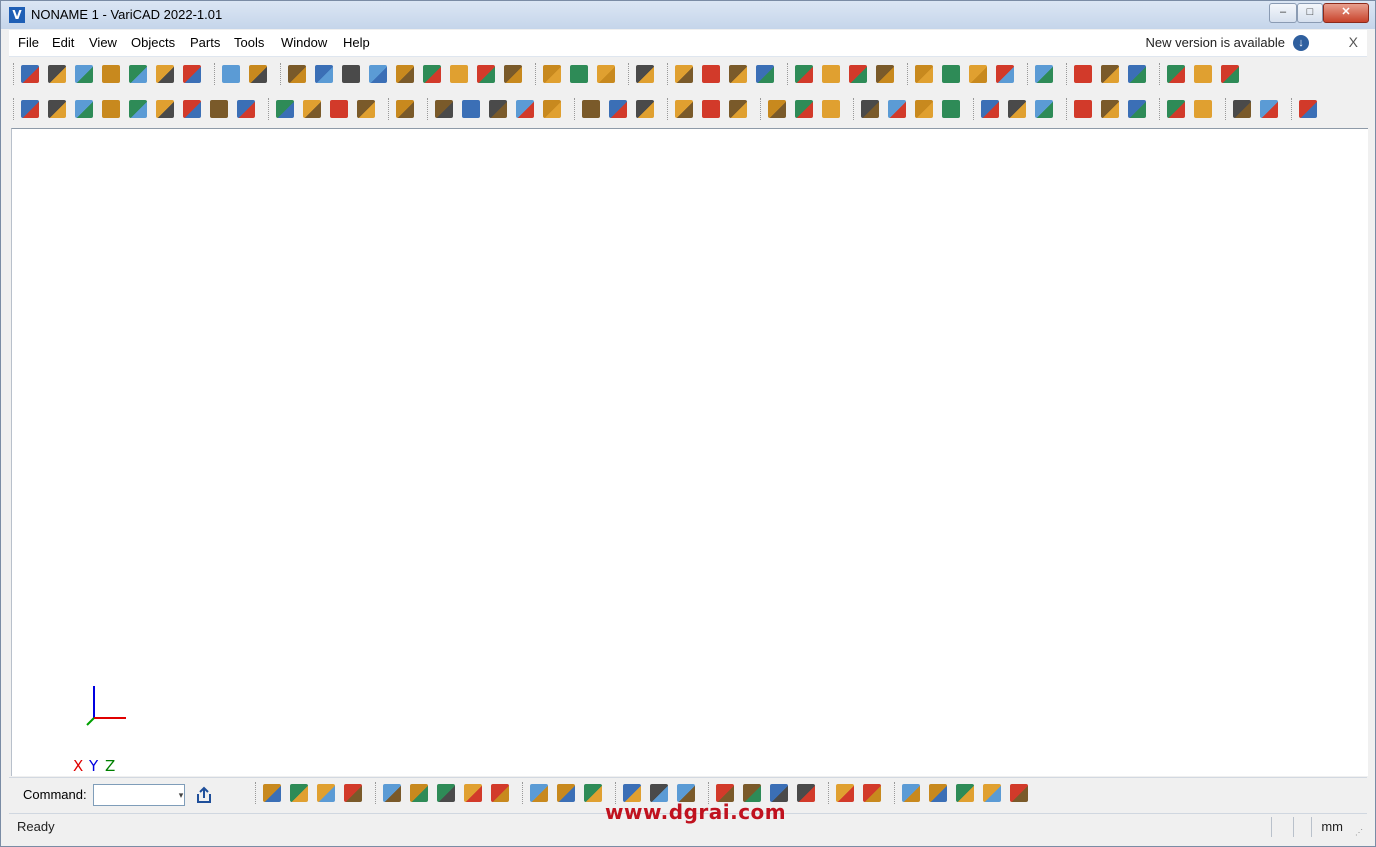 The width and height of the screenshot is (1376, 847). Describe the element at coordinates (205, 42) in the screenshot. I see `menu-parts: Parts` at that location.